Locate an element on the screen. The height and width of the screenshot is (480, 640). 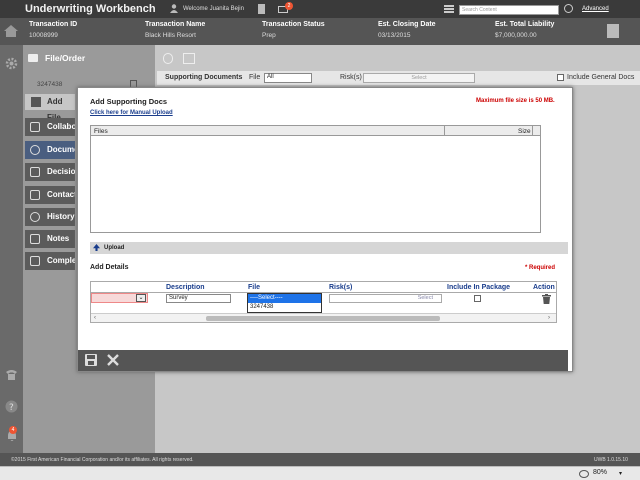
file-number: 3247438 is located at coordinates (50, 84).